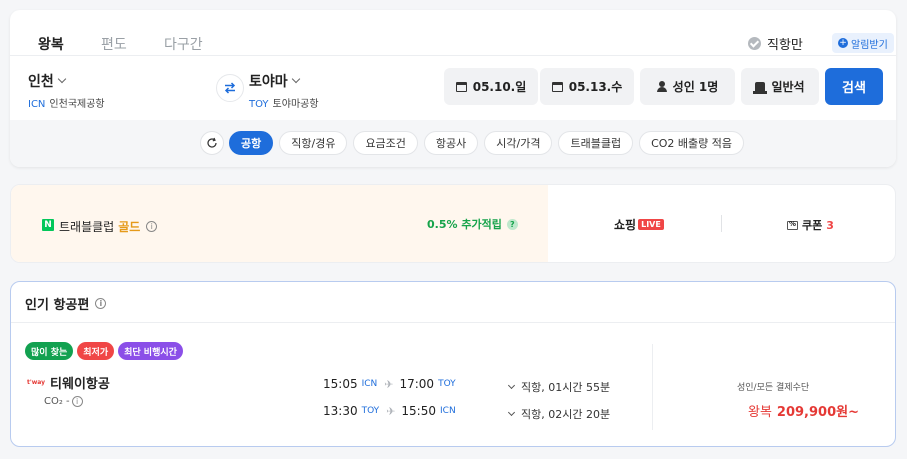 Image resolution: width=907 pixels, height=459 pixels. Describe the element at coordinates (464, 224) in the screenshot. I see `accrual-rate: 0.5% 추가적립` at that location.